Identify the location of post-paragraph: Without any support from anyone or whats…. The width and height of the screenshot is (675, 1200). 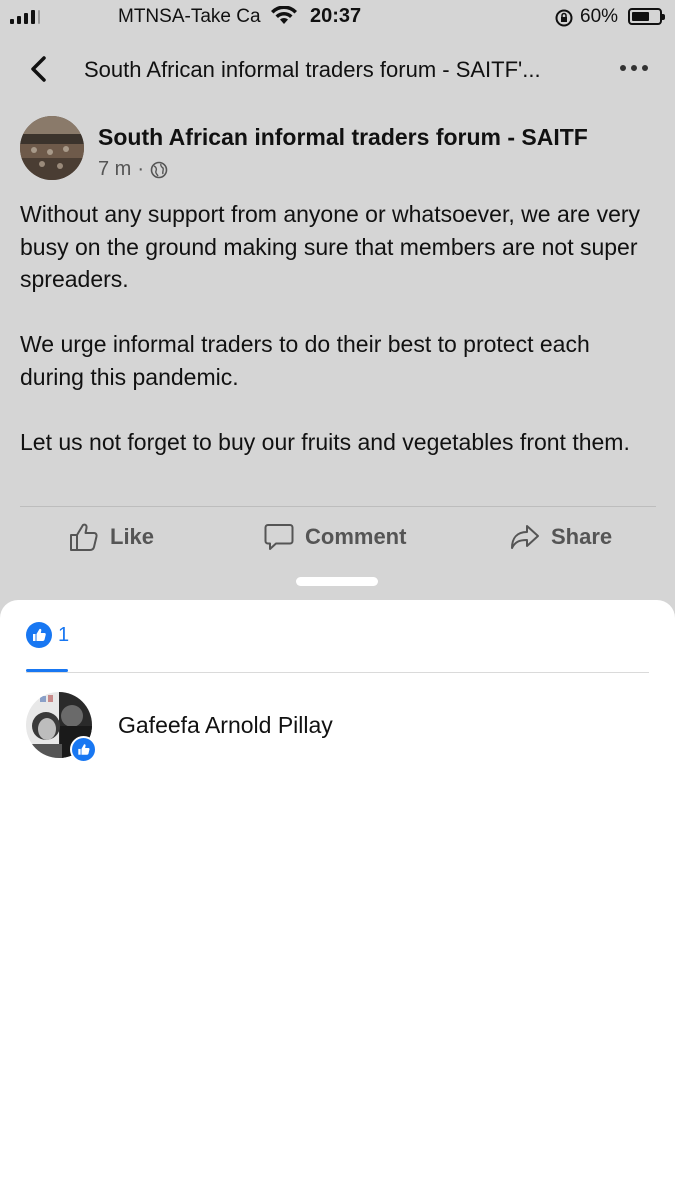
(330, 246).